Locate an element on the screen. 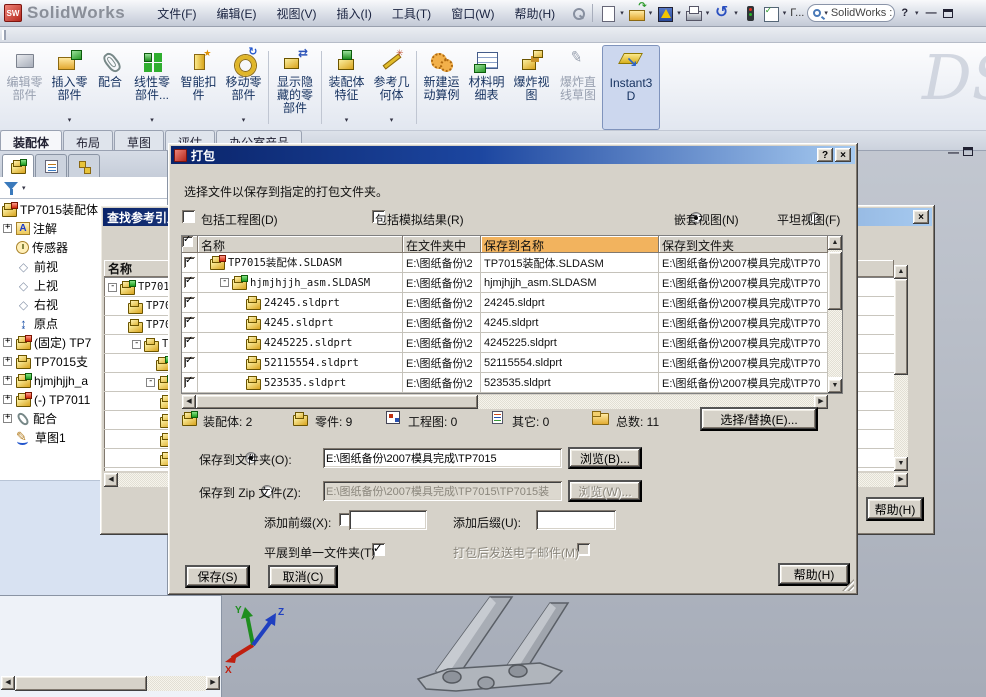  save-folder-input: E:\图纸备份\2007模具完成\TP7015 is located at coordinates (442, 458).